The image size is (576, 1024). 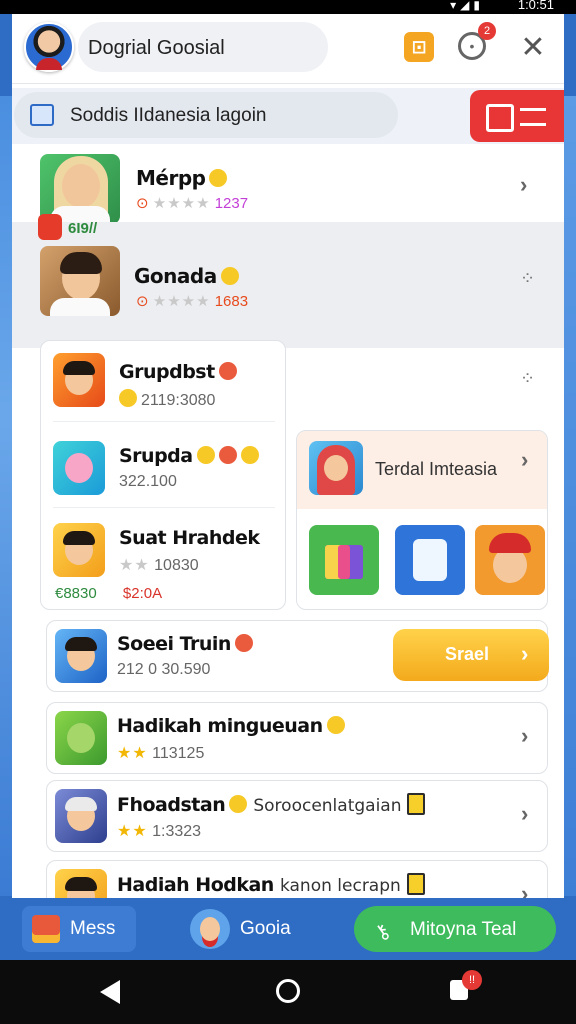 What do you see at coordinates (340, 886) in the screenshot?
I see `item-subtitle: kanon lecrapn` at bounding box center [340, 886].